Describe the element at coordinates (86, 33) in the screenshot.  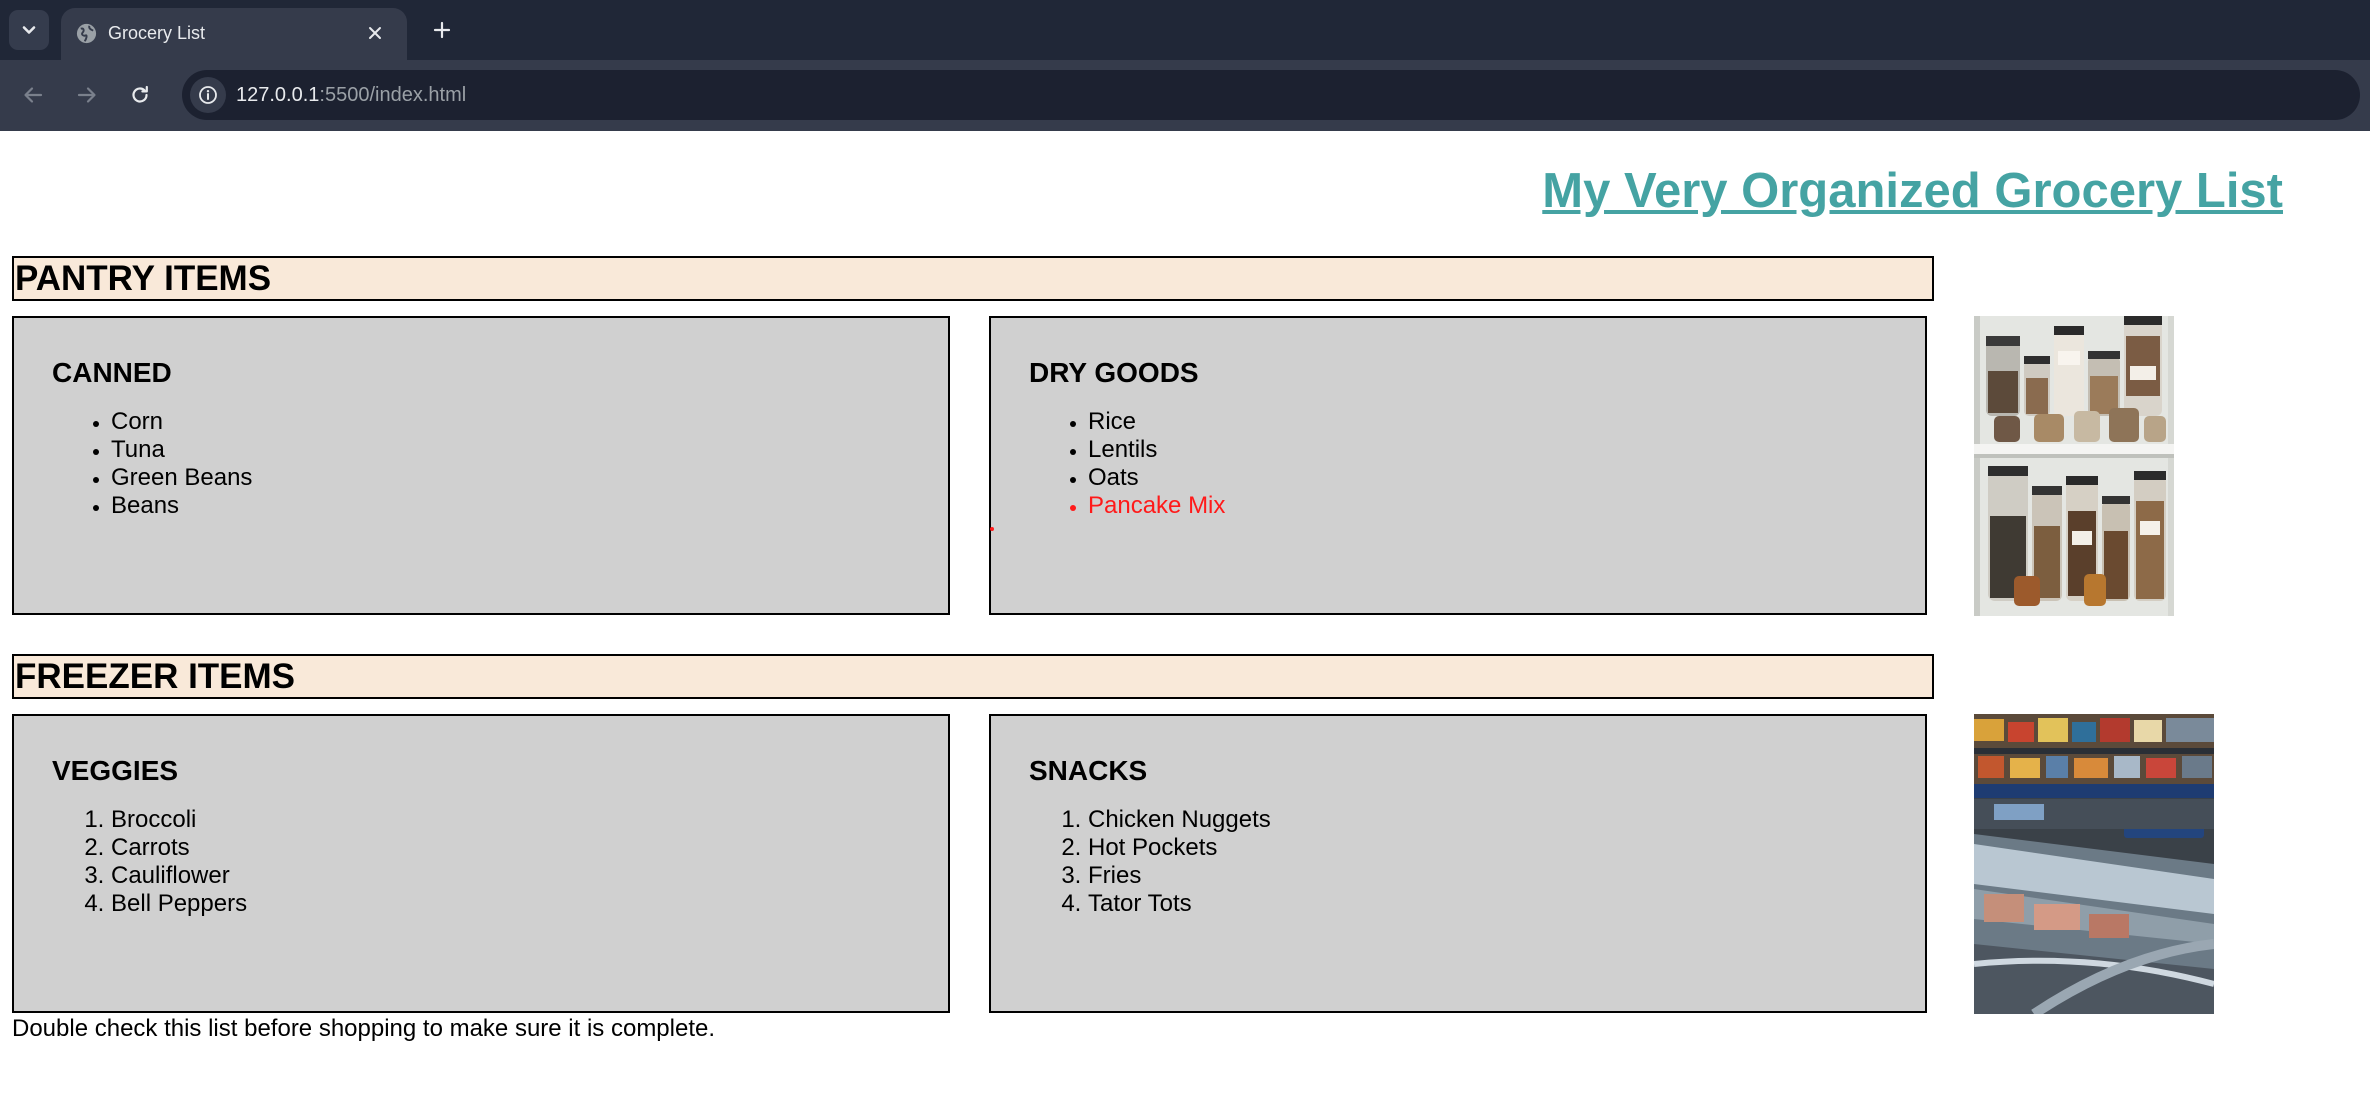
I see `globe-icon` at that location.